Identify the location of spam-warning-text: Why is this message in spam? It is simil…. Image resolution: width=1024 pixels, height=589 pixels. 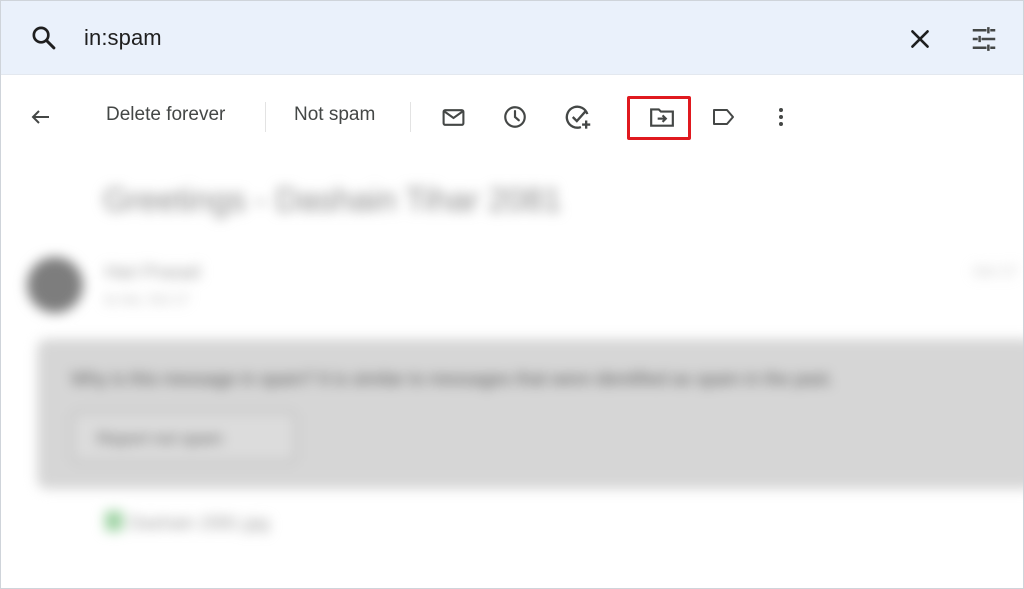
(452, 379).